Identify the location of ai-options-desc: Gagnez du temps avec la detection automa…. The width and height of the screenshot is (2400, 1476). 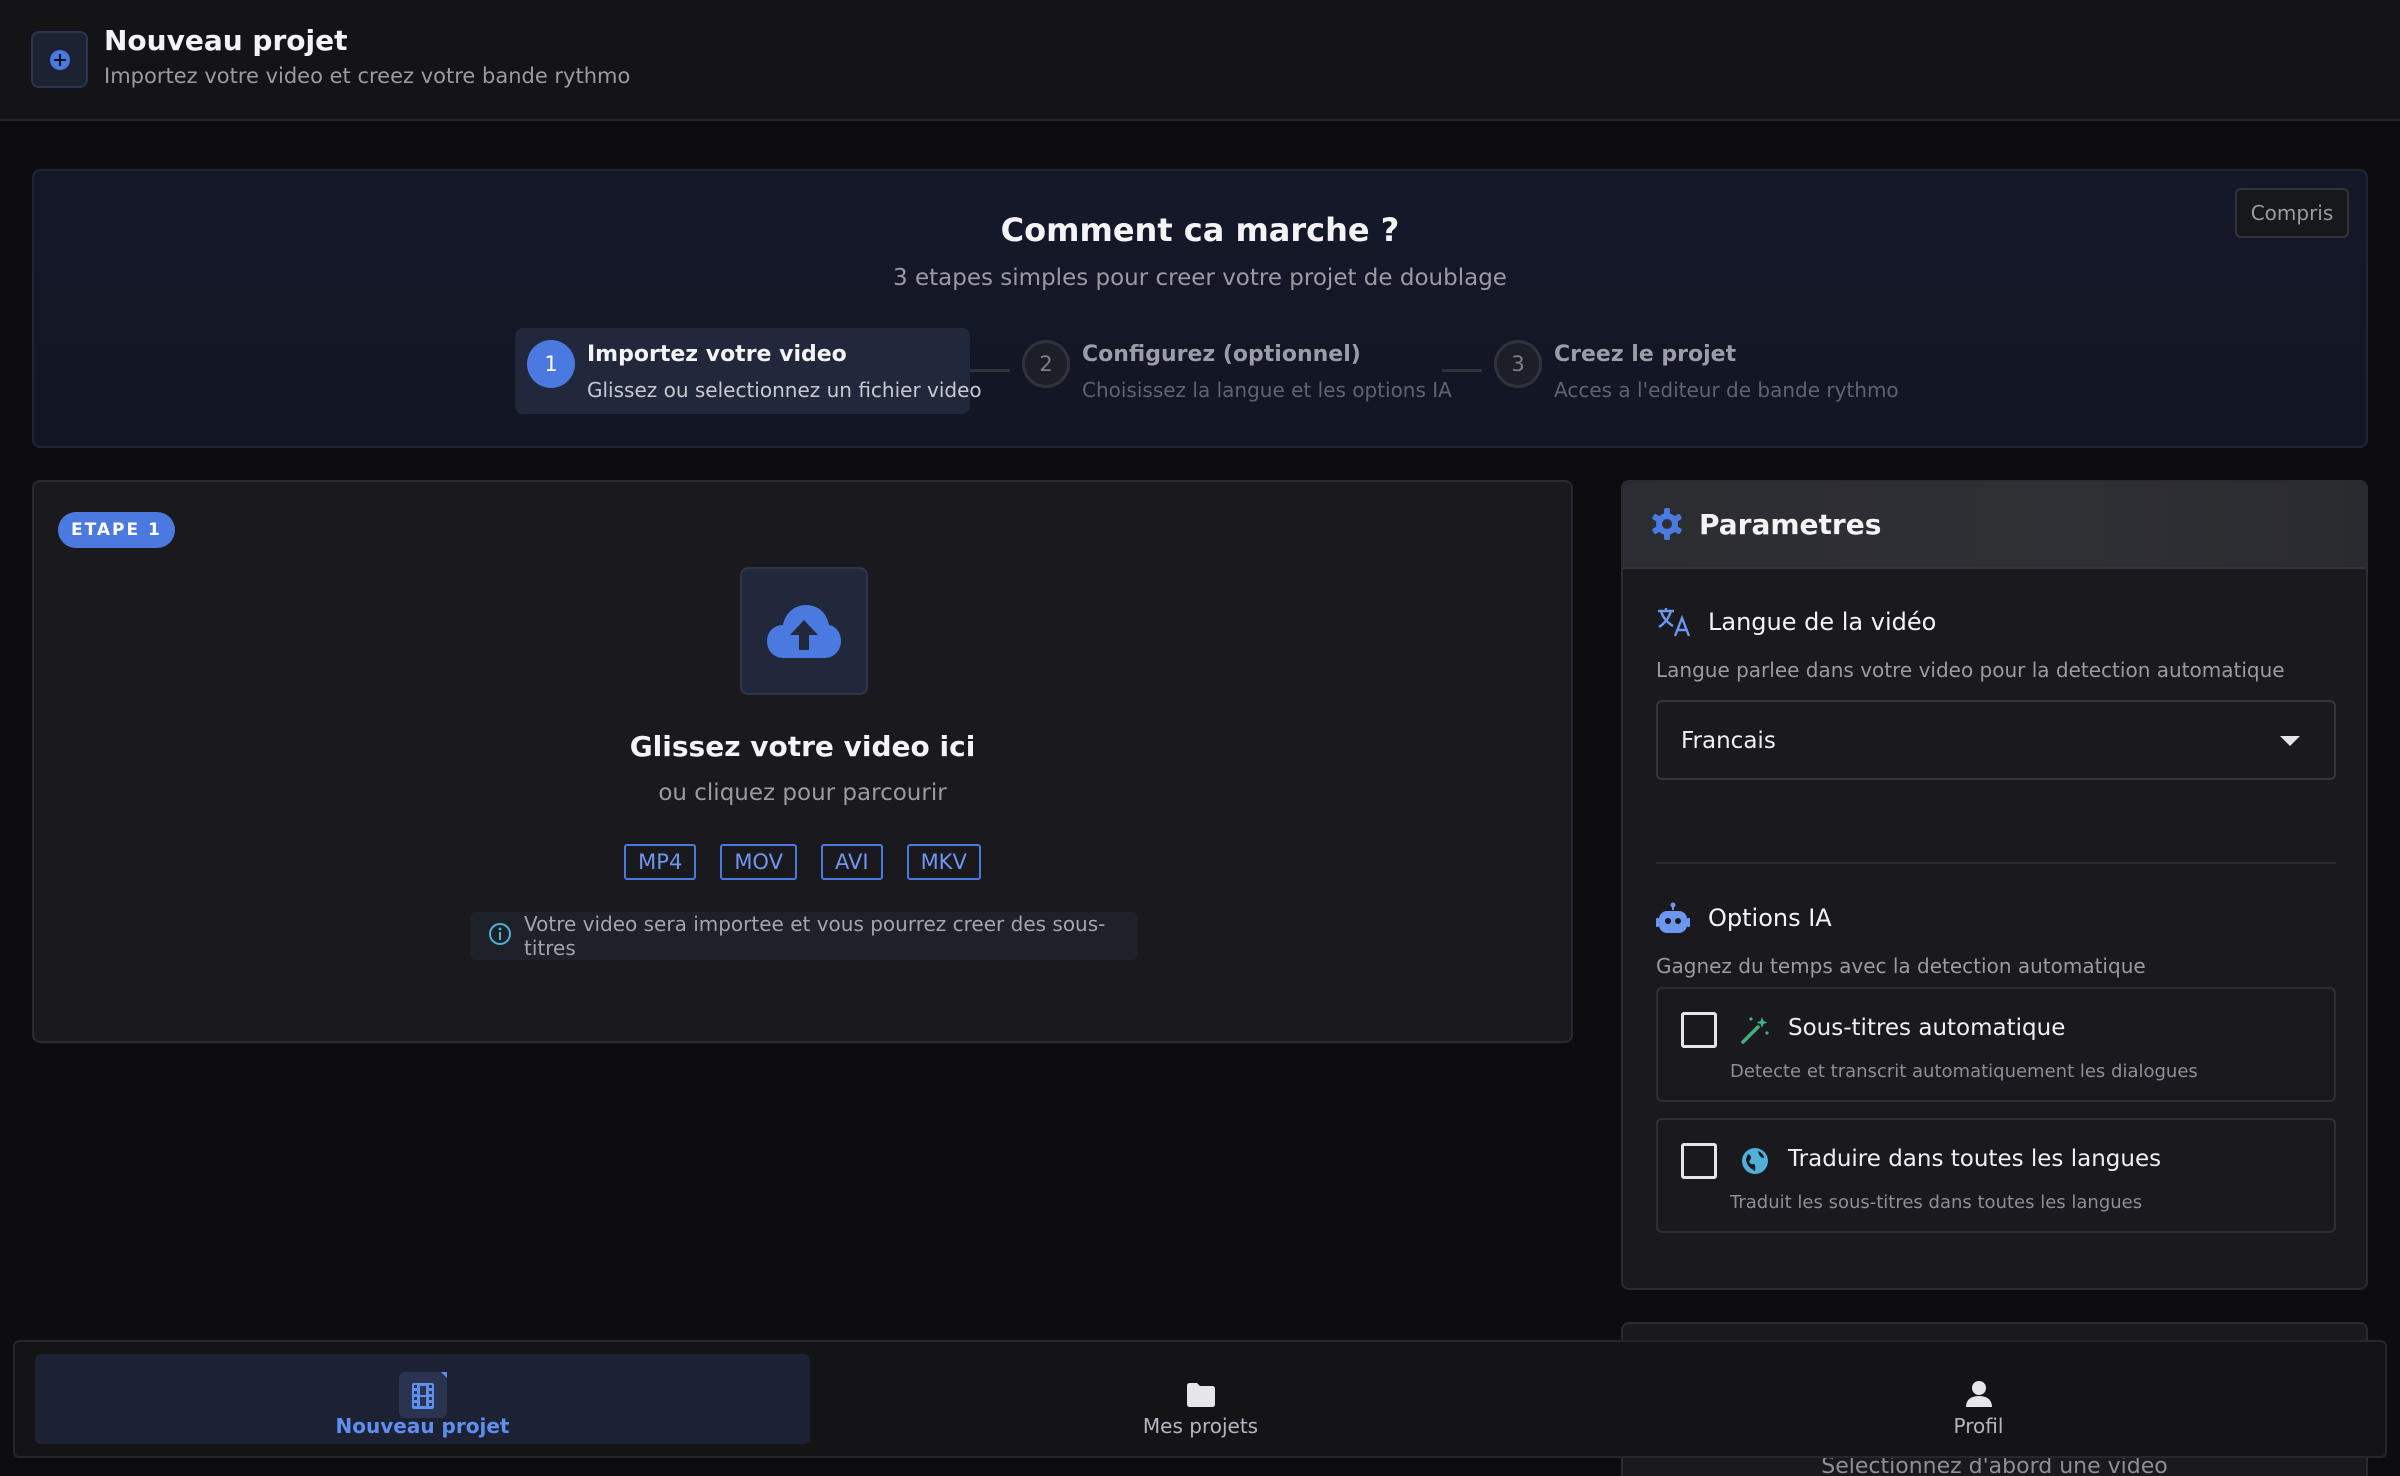
(1901, 966).